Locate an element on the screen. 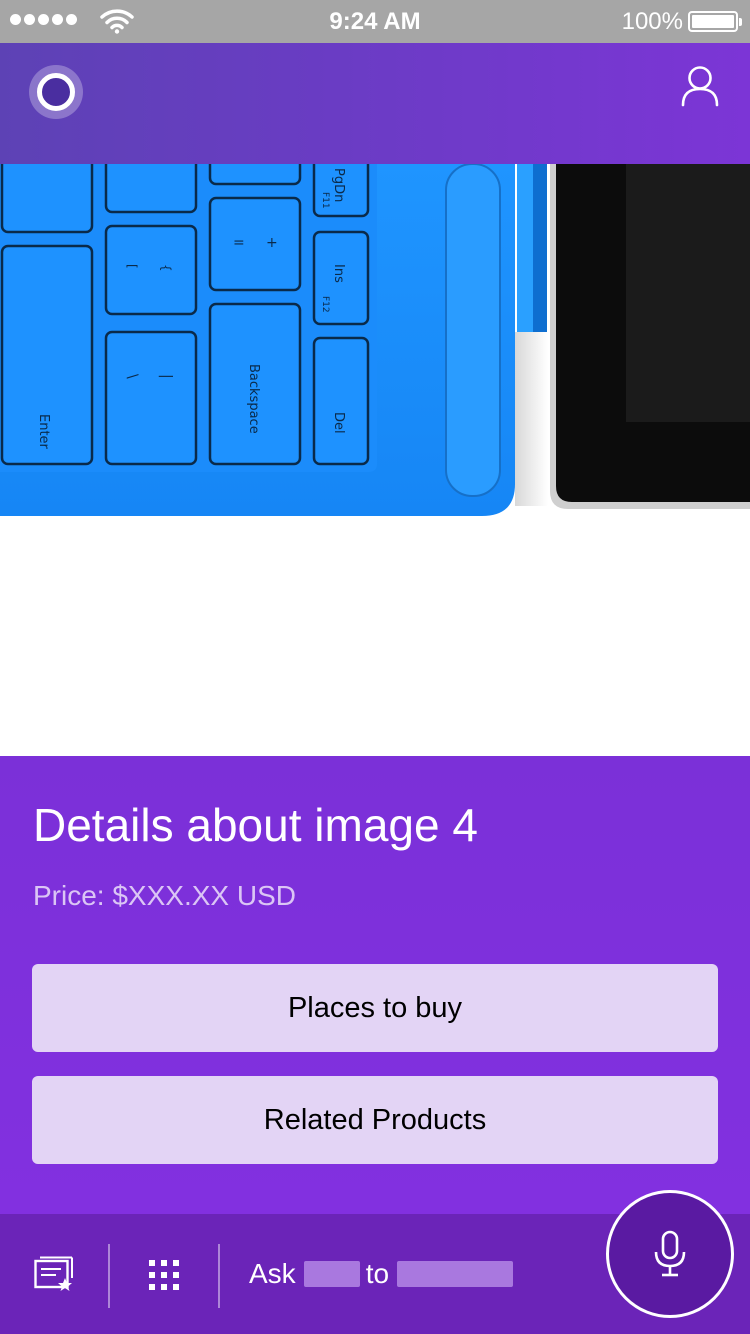  places-to-buy-button: Places to buy is located at coordinates (375, 1008).